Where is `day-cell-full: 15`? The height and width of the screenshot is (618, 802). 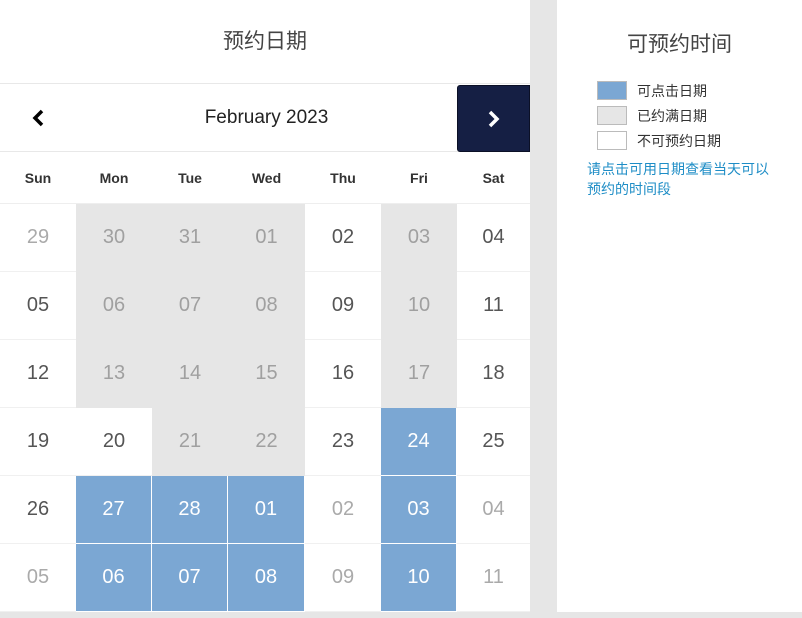 day-cell-full: 15 is located at coordinates (266, 374).